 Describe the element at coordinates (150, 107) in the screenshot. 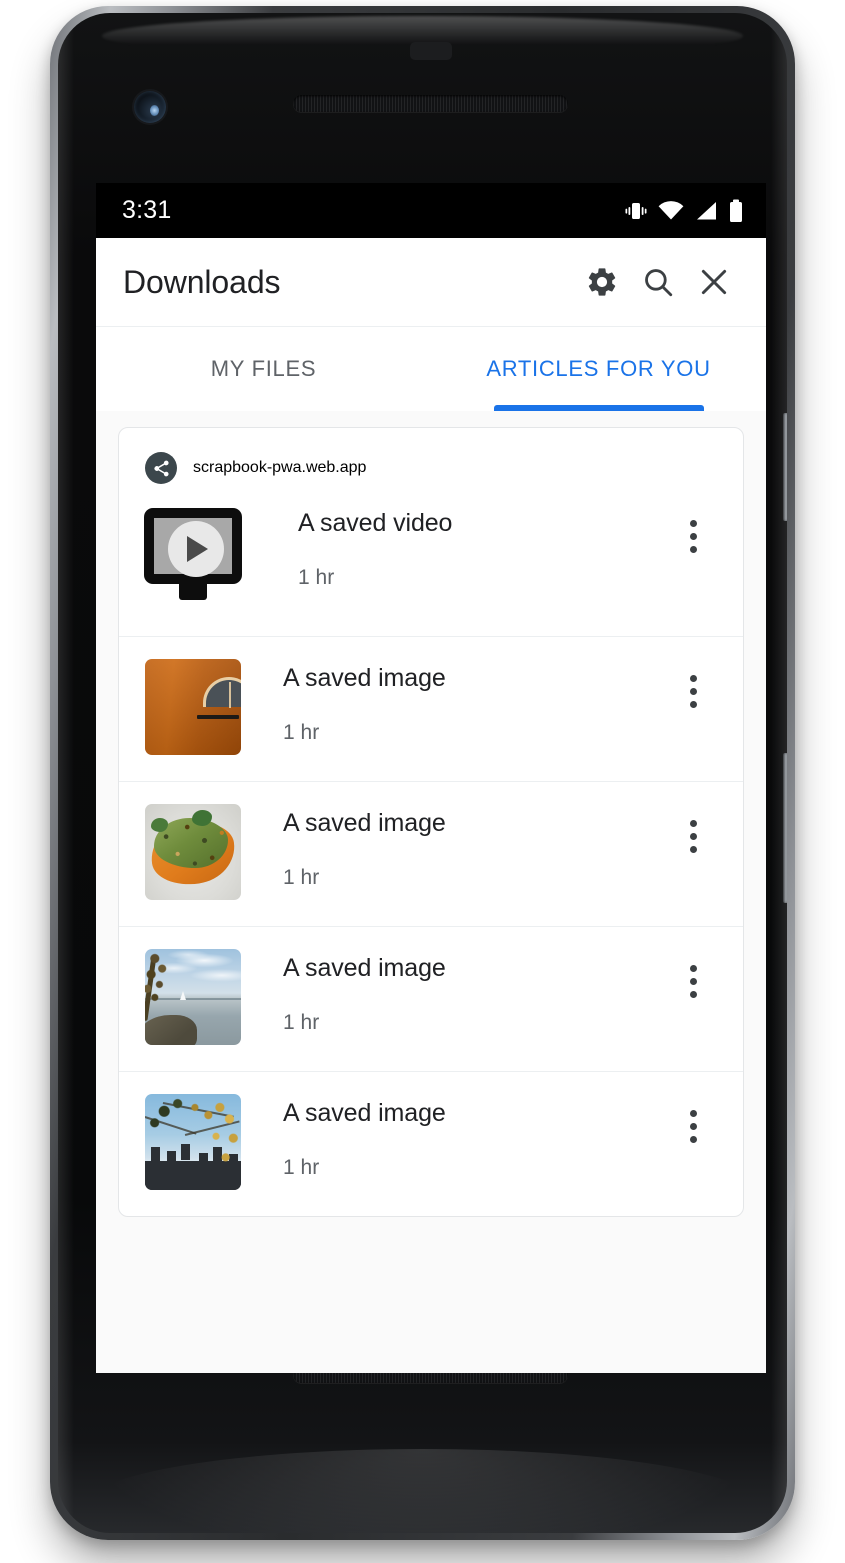

I see `front-camera-icon` at that location.